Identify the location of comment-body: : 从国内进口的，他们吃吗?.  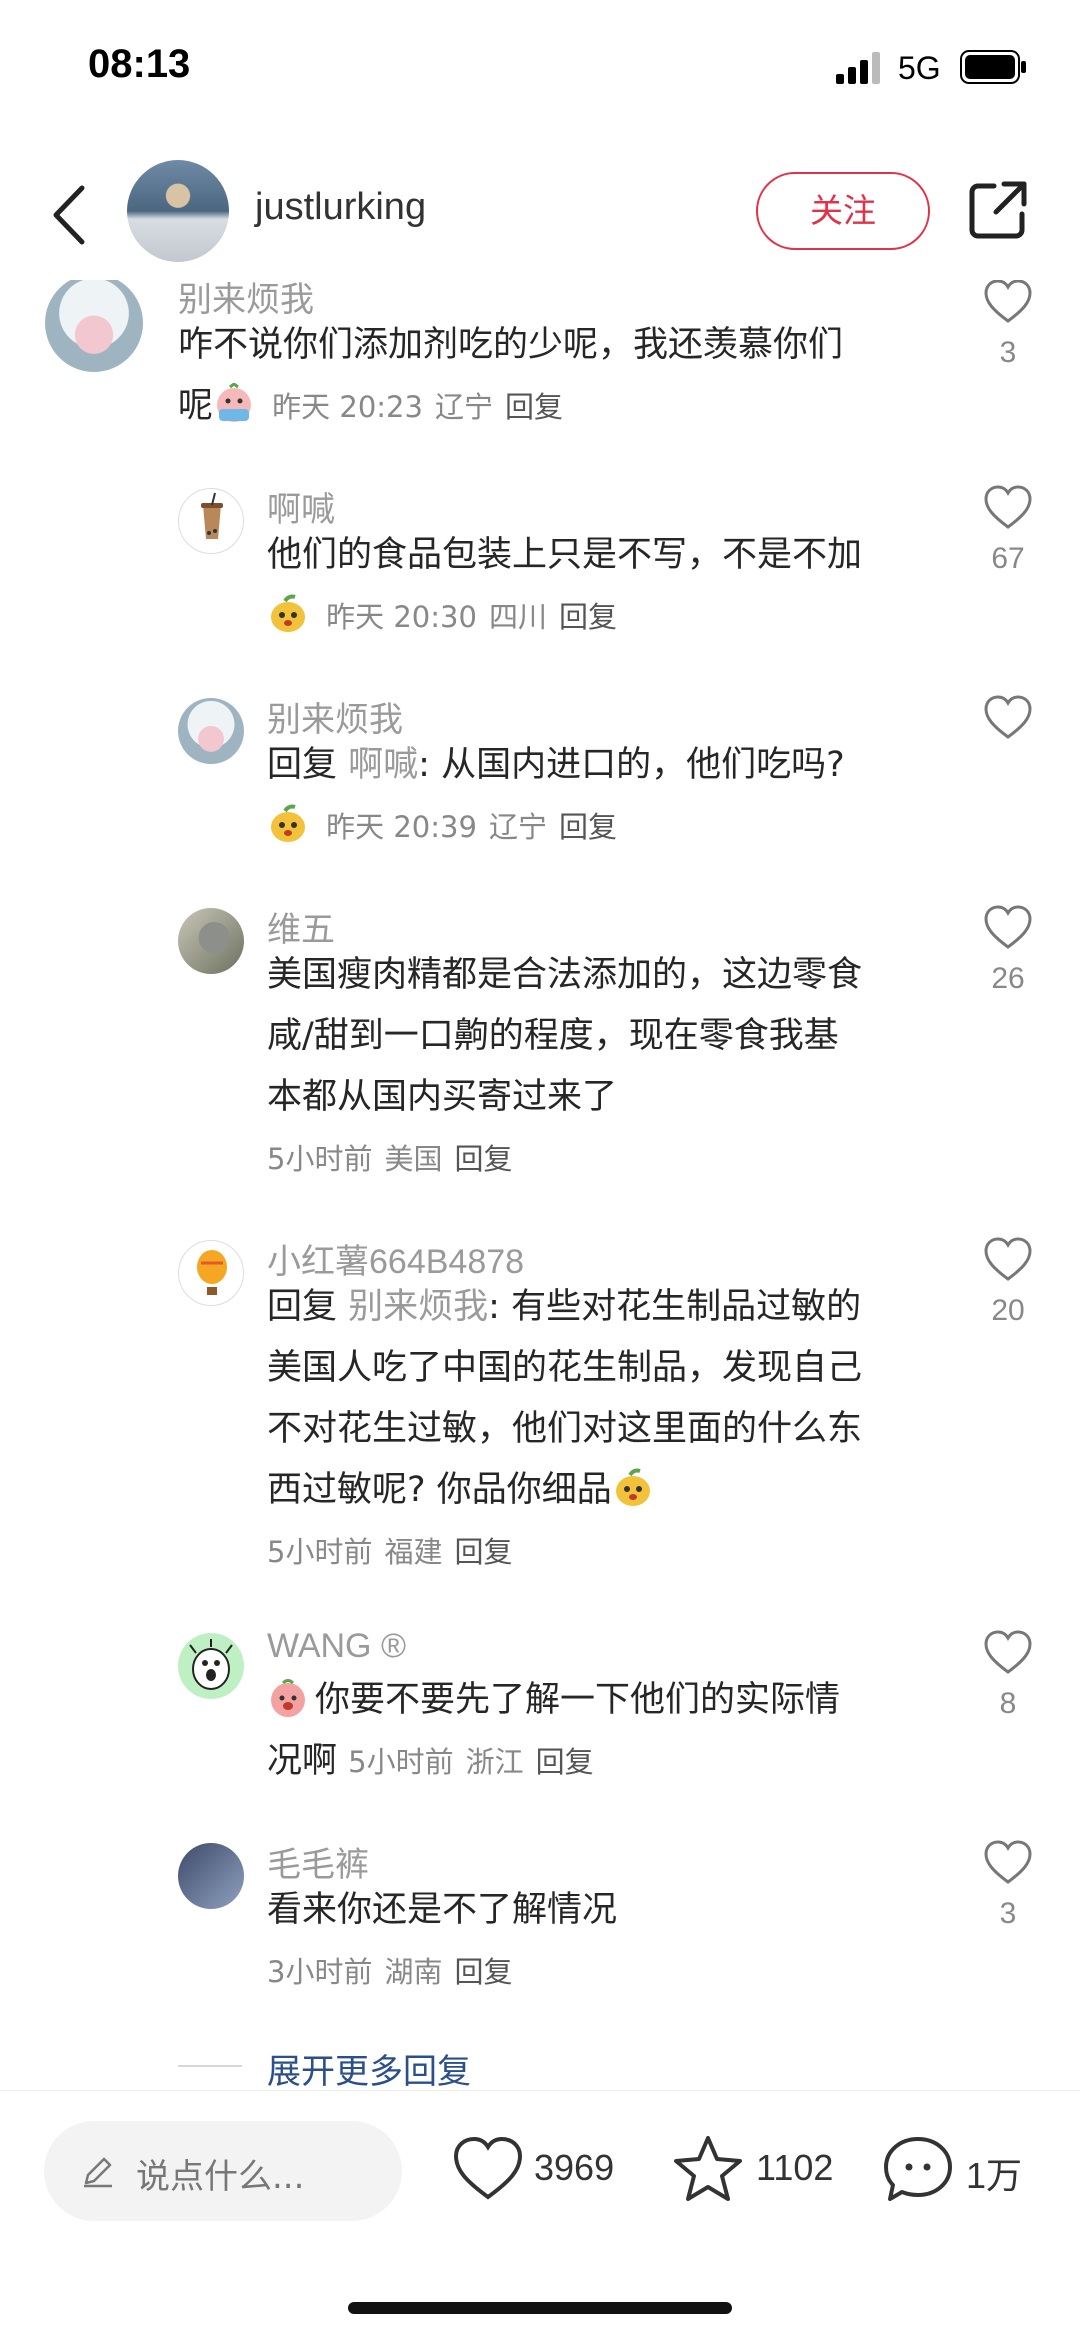
(631, 765).